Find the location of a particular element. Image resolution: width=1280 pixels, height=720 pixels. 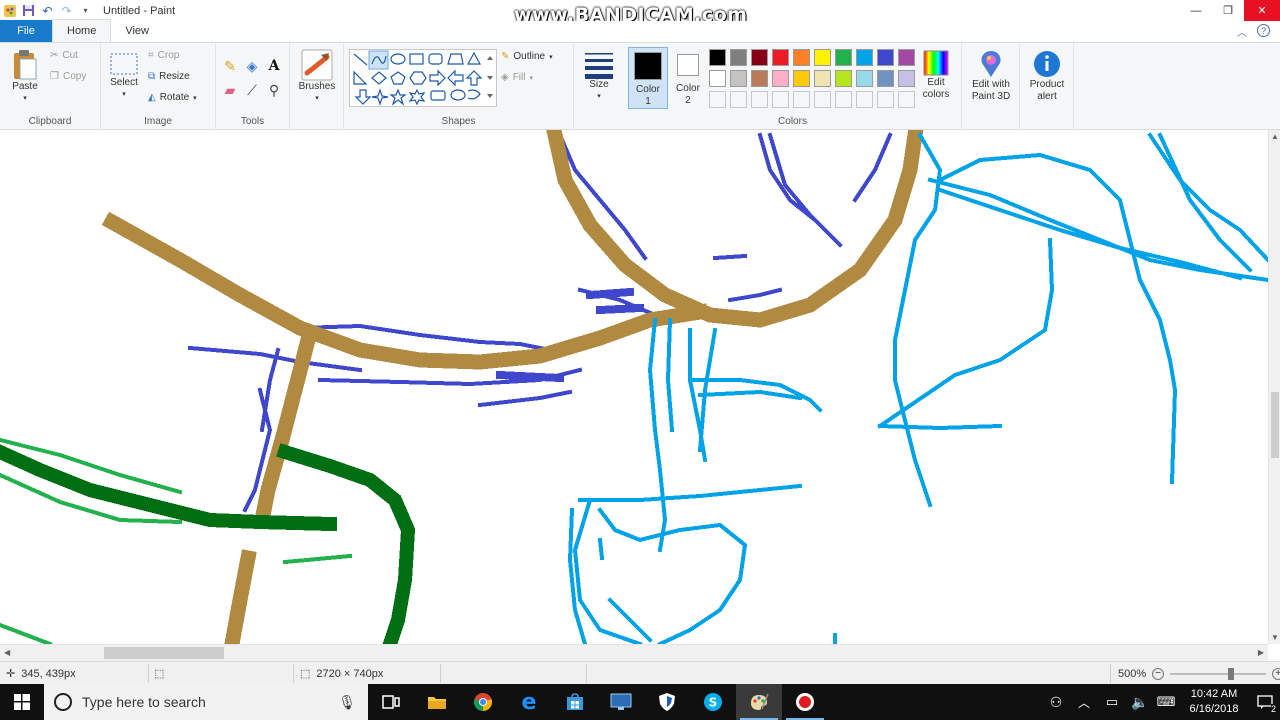

pencil-icon: ✎ is located at coordinates (230, 66).